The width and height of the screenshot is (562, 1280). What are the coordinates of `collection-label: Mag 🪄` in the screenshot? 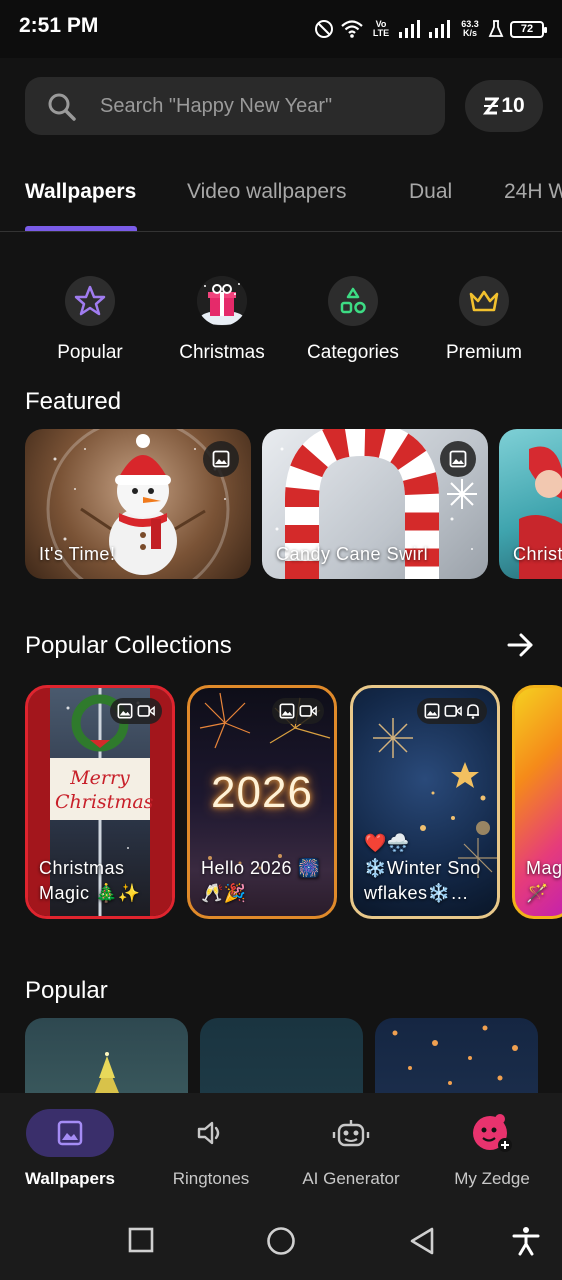 It's located at (544, 880).